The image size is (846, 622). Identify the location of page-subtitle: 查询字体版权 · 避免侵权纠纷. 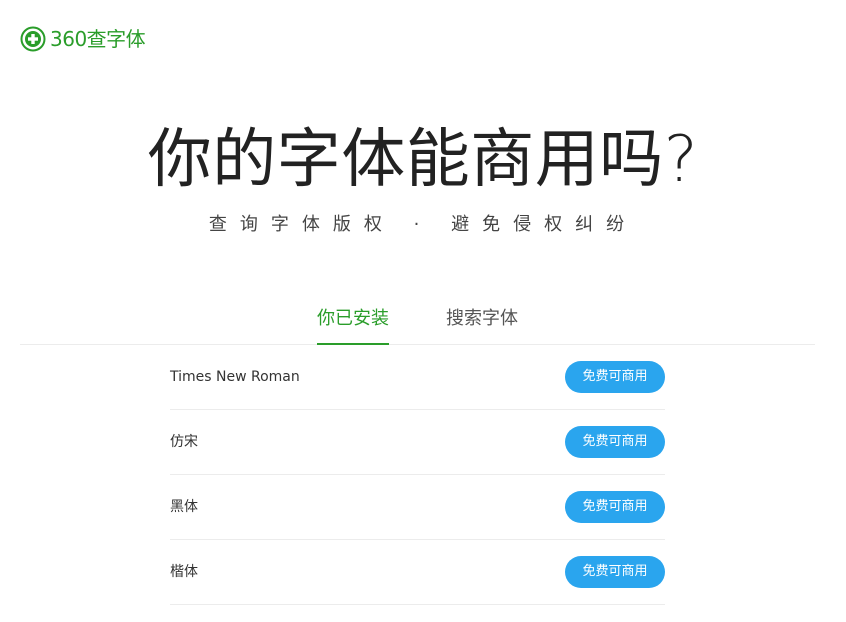
(423, 224).